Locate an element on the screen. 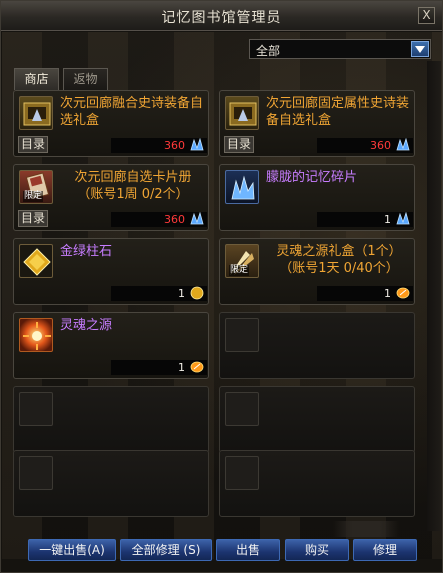 This screenshot has height=573, width=443. shop-item-slot: 限定 次元回廊自选卡片册 （账号1周 0/2个） 目录 360 is located at coordinates (111, 197).